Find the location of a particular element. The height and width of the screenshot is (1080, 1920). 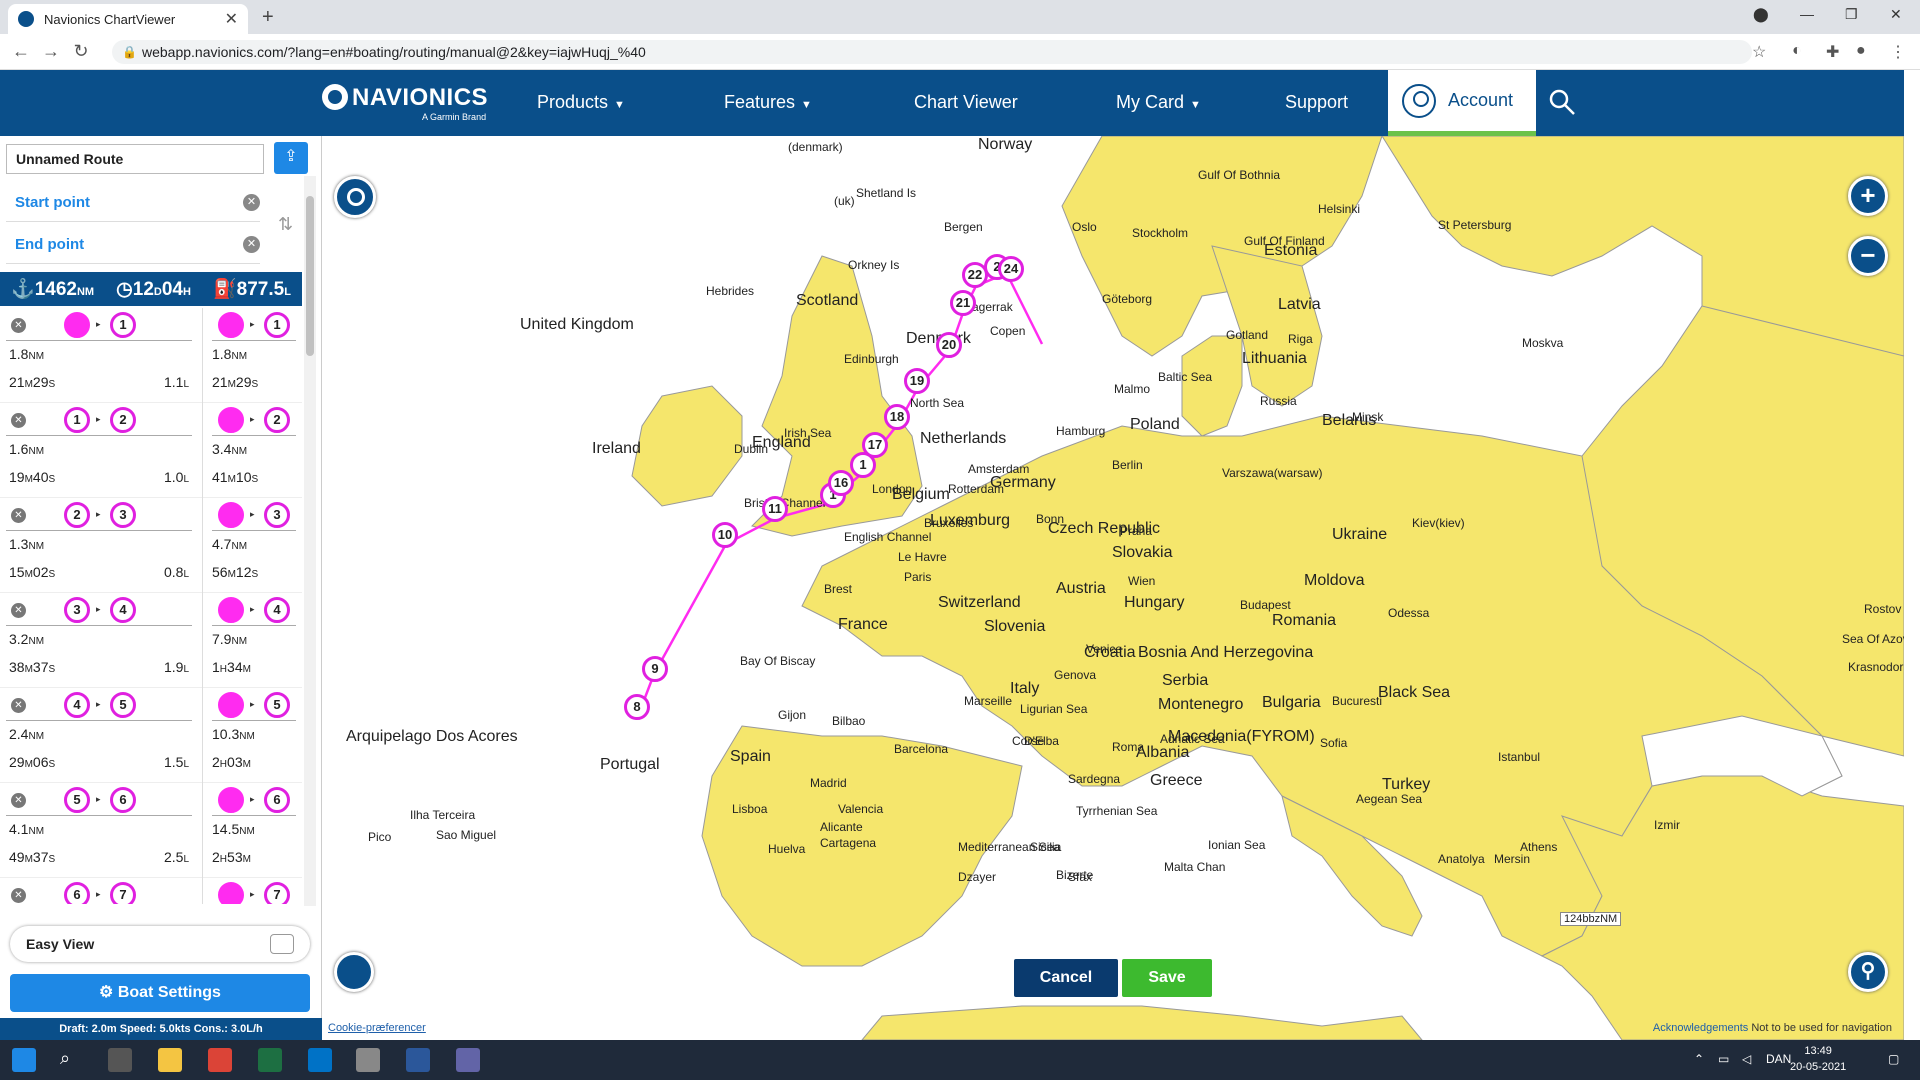

map-waypoint: 19 is located at coordinates (917, 381).